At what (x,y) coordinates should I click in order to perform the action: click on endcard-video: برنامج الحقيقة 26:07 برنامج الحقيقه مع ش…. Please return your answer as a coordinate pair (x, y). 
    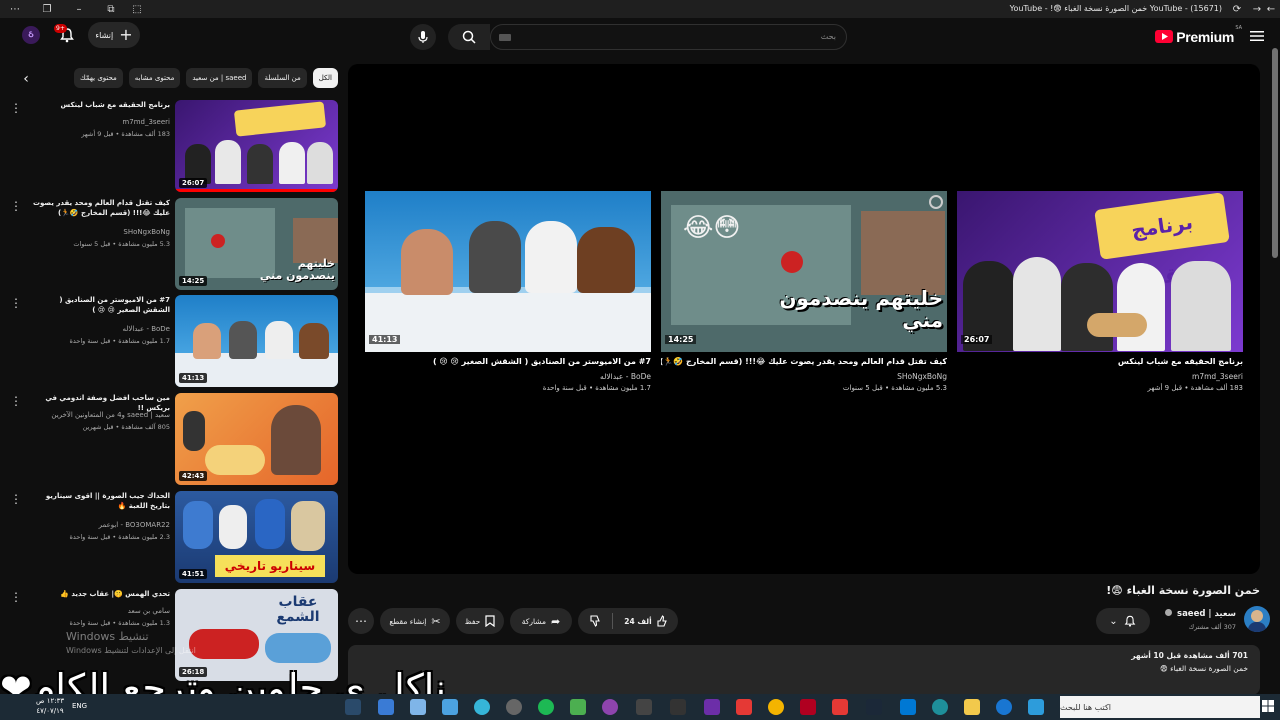
    Looking at the image, I should click on (1100, 294).